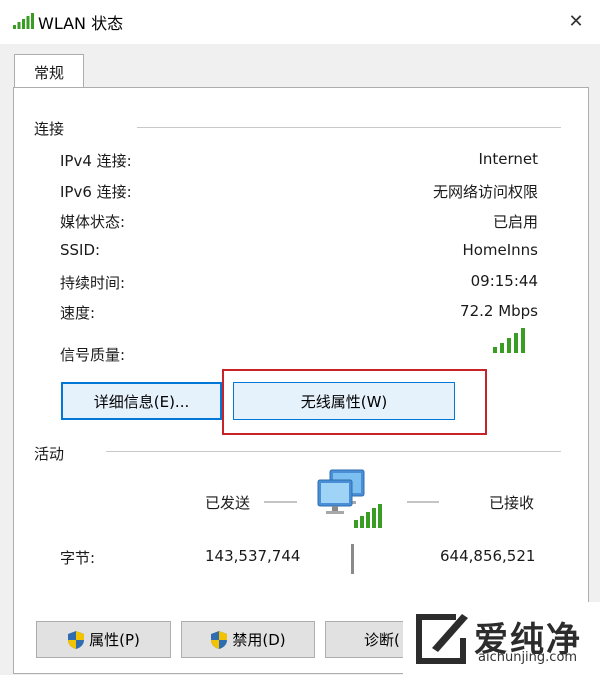 The image size is (600, 675). I want to click on wireless-properties-button-label: 无线属性(W), so click(344, 401).